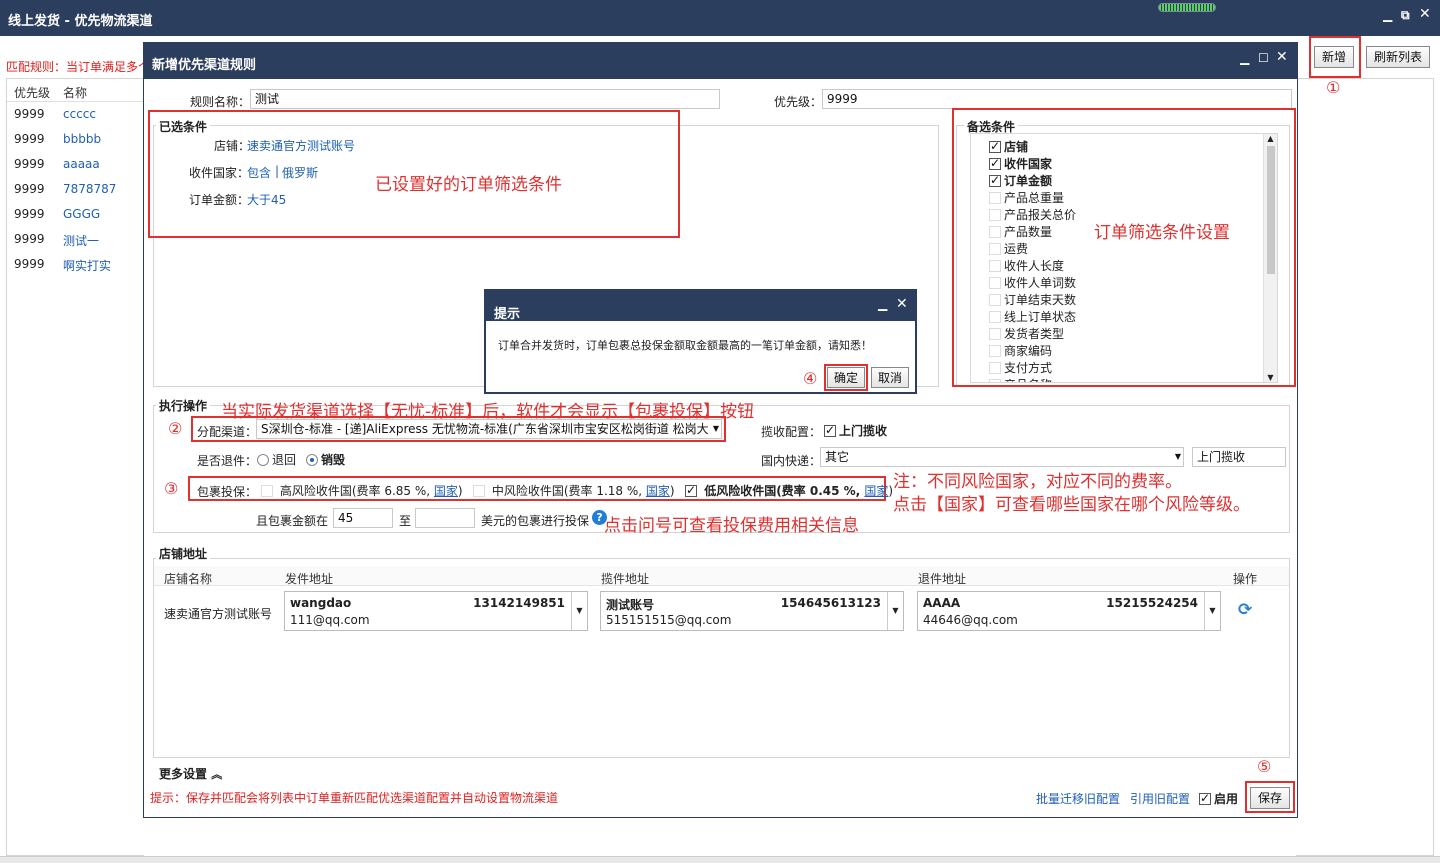 This screenshot has height=863, width=1440. What do you see at coordinates (80, 21) in the screenshot?
I see `main-window-title: 线上发货 - 优先物流渠道` at bounding box center [80, 21].